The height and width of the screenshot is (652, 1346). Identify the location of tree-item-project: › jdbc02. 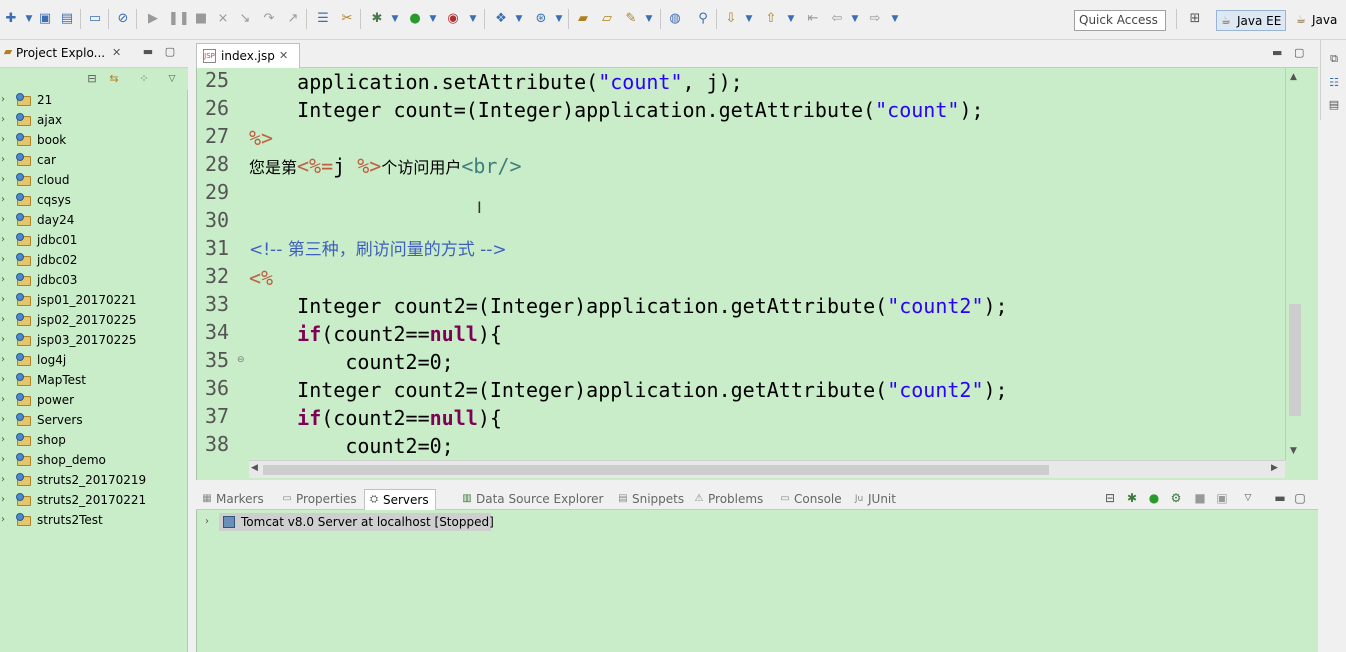
(94, 260).